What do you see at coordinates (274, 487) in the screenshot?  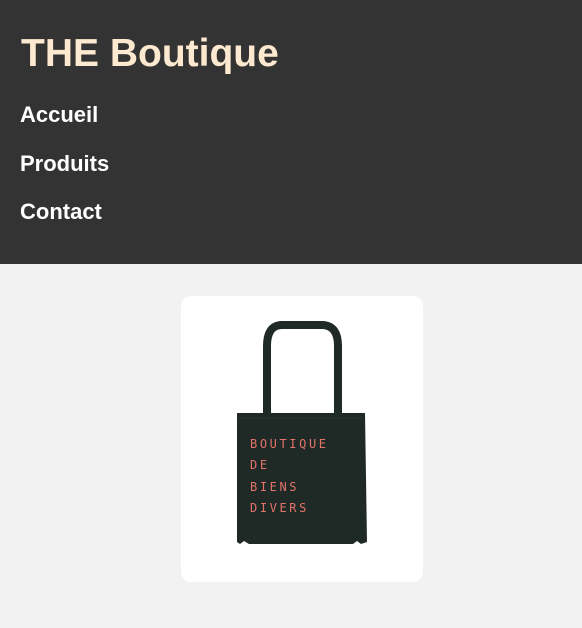 I see `bag-print-line-3: BIENS` at bounding box center [274, 487].